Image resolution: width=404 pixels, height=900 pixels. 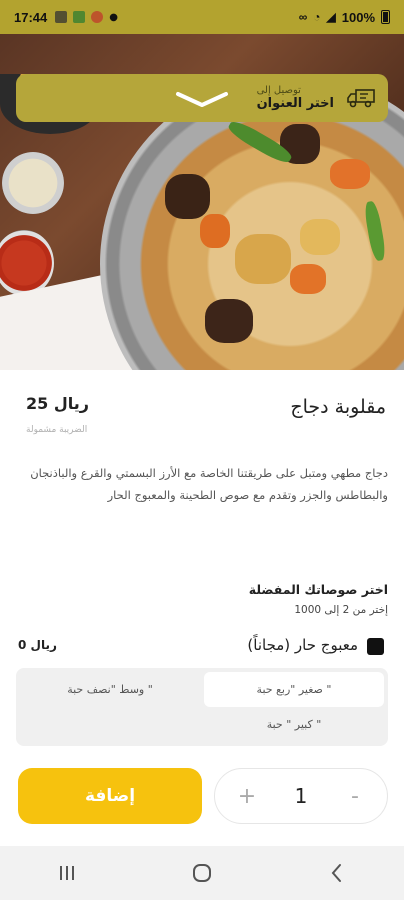 What do you see at coordinates (341, 610) in the screenshot?
I see `sauce-section-subtitle: إختر من 2 إلى 1000` at bounding box center [341, 610].